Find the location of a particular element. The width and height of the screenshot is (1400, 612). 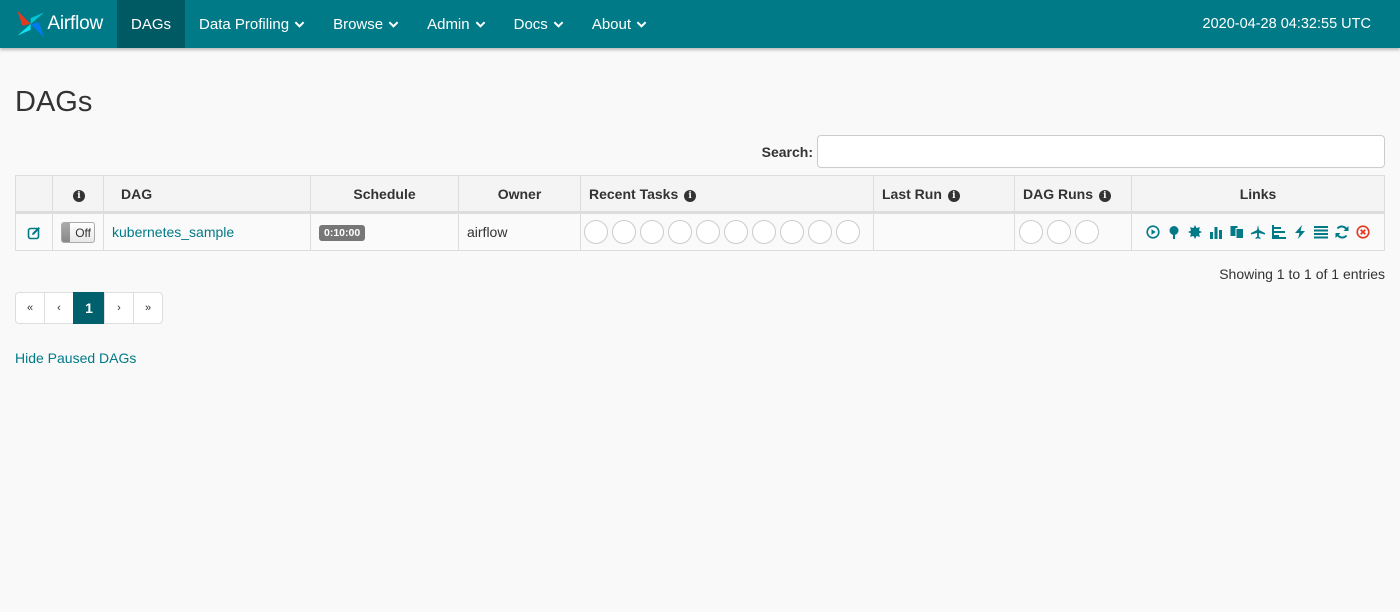

dag-link: kubernetes_sample is located at coordinates (173, 232).